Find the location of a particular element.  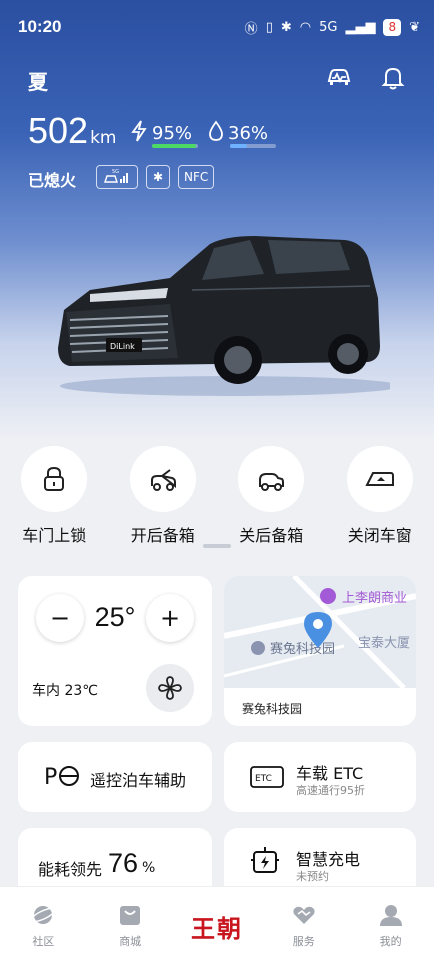

profile-icon is located at coordinates (390, 915).